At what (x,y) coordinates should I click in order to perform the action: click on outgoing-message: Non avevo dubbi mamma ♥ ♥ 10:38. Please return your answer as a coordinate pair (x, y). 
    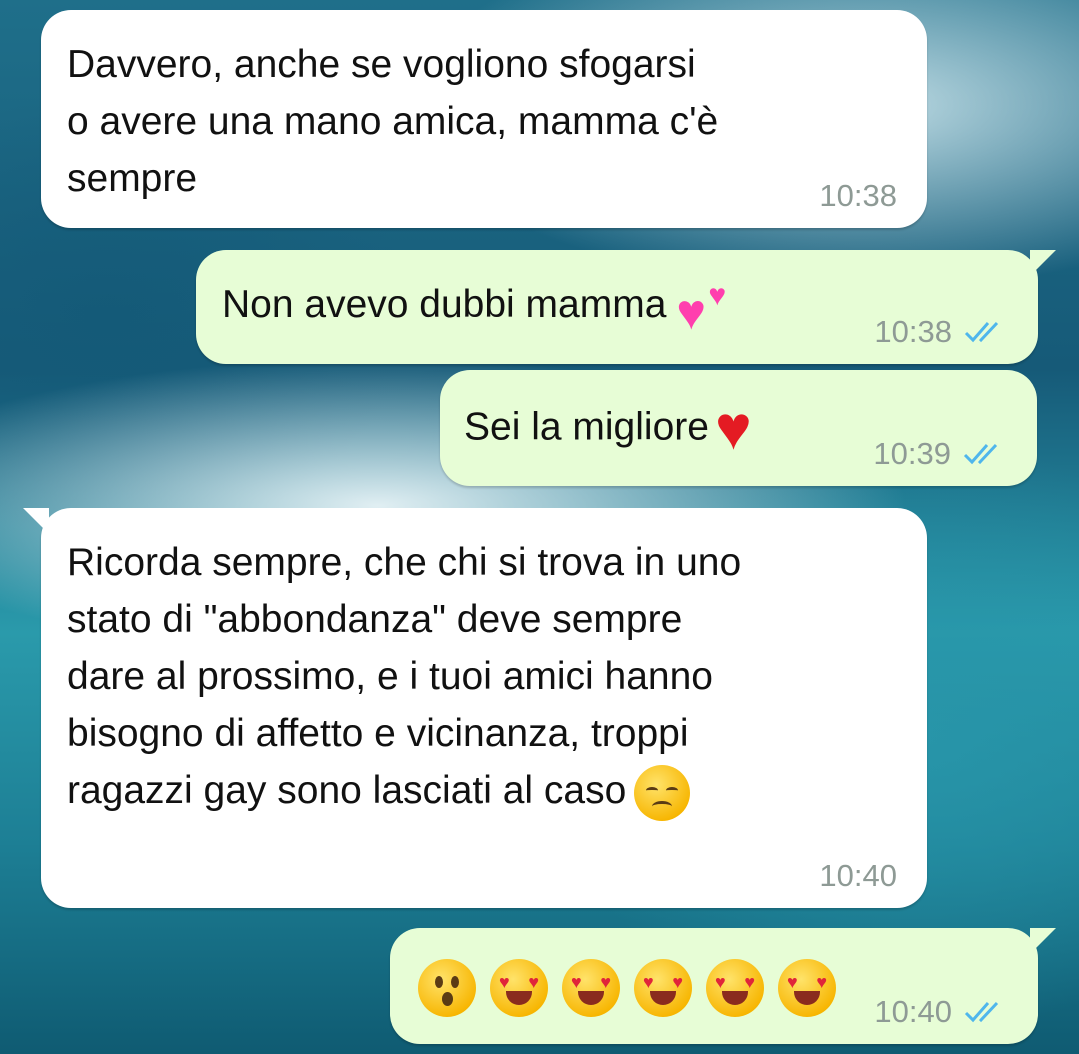
    Looking at the image, I should click on (626, 307).